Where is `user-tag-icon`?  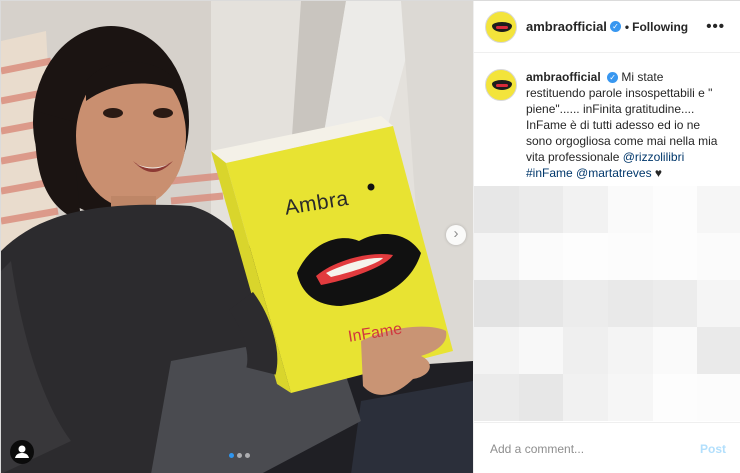
user-tag-icon is located at coordinates (22, 452).